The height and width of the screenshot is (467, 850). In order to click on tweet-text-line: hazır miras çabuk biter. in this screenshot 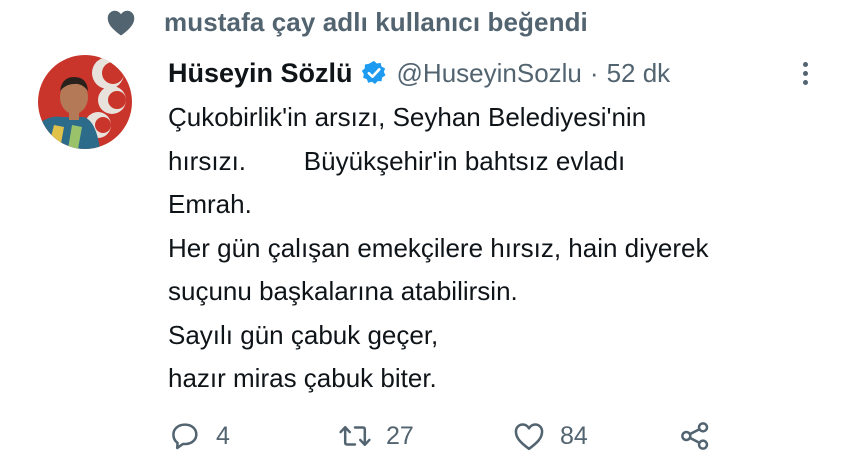, I will do `click(302, 378)`.